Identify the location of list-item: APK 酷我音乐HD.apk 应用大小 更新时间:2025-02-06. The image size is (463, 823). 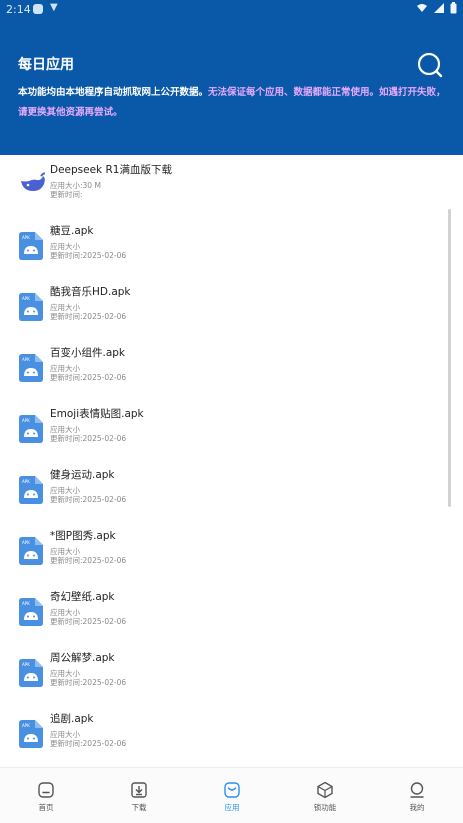
(231, 307).